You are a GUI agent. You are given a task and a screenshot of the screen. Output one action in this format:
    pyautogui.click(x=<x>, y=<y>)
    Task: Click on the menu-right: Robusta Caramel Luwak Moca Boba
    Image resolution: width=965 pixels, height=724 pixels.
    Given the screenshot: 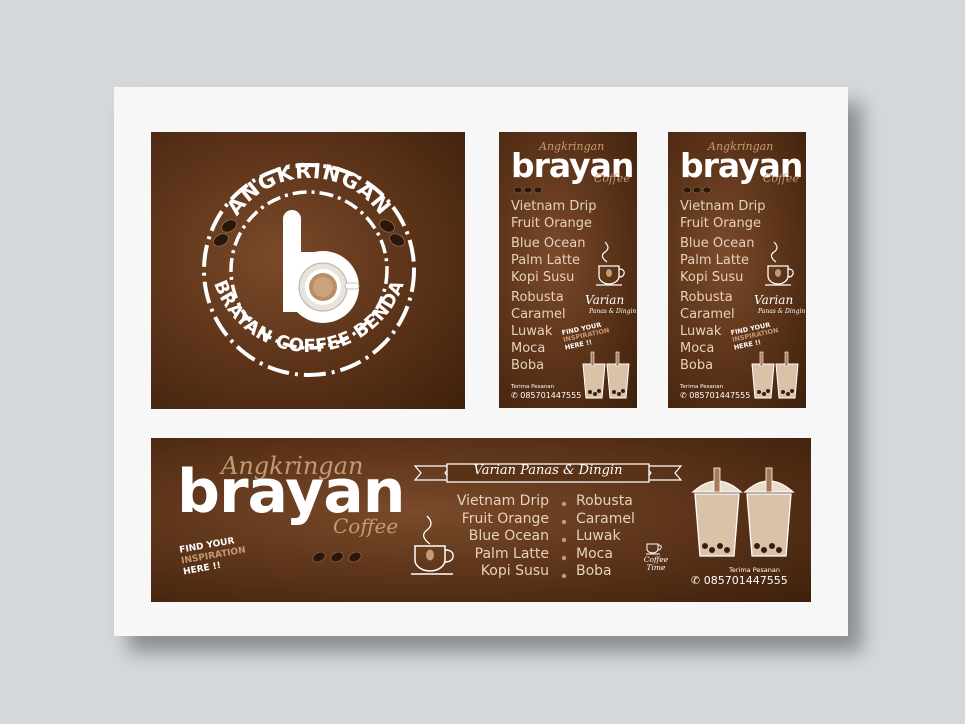 What is the action you would take?
    pyautogui.click(x=605, y=538)
    